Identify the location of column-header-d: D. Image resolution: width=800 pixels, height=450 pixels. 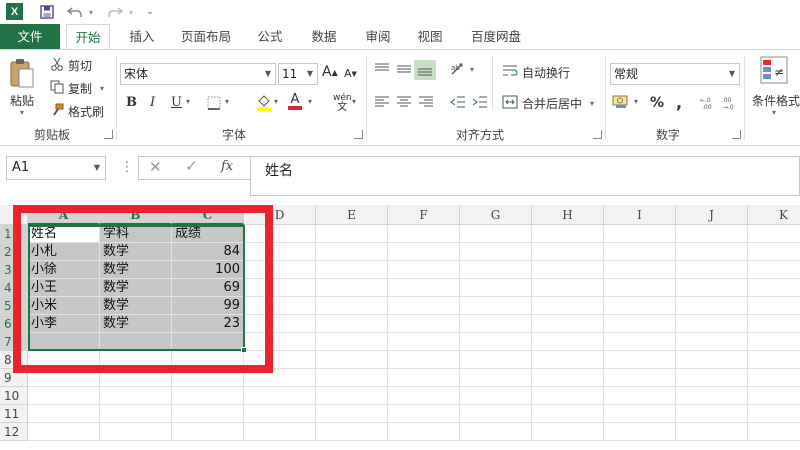
(280, 215).